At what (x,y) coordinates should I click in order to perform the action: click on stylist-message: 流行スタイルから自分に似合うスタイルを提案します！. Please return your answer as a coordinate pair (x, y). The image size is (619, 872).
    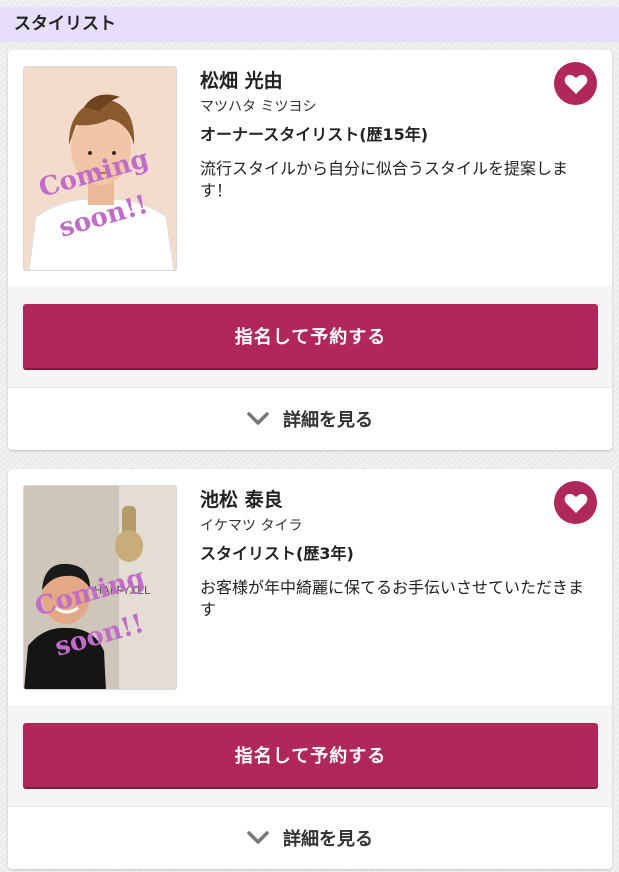
    Looking at the image, I should click on (384, 179).